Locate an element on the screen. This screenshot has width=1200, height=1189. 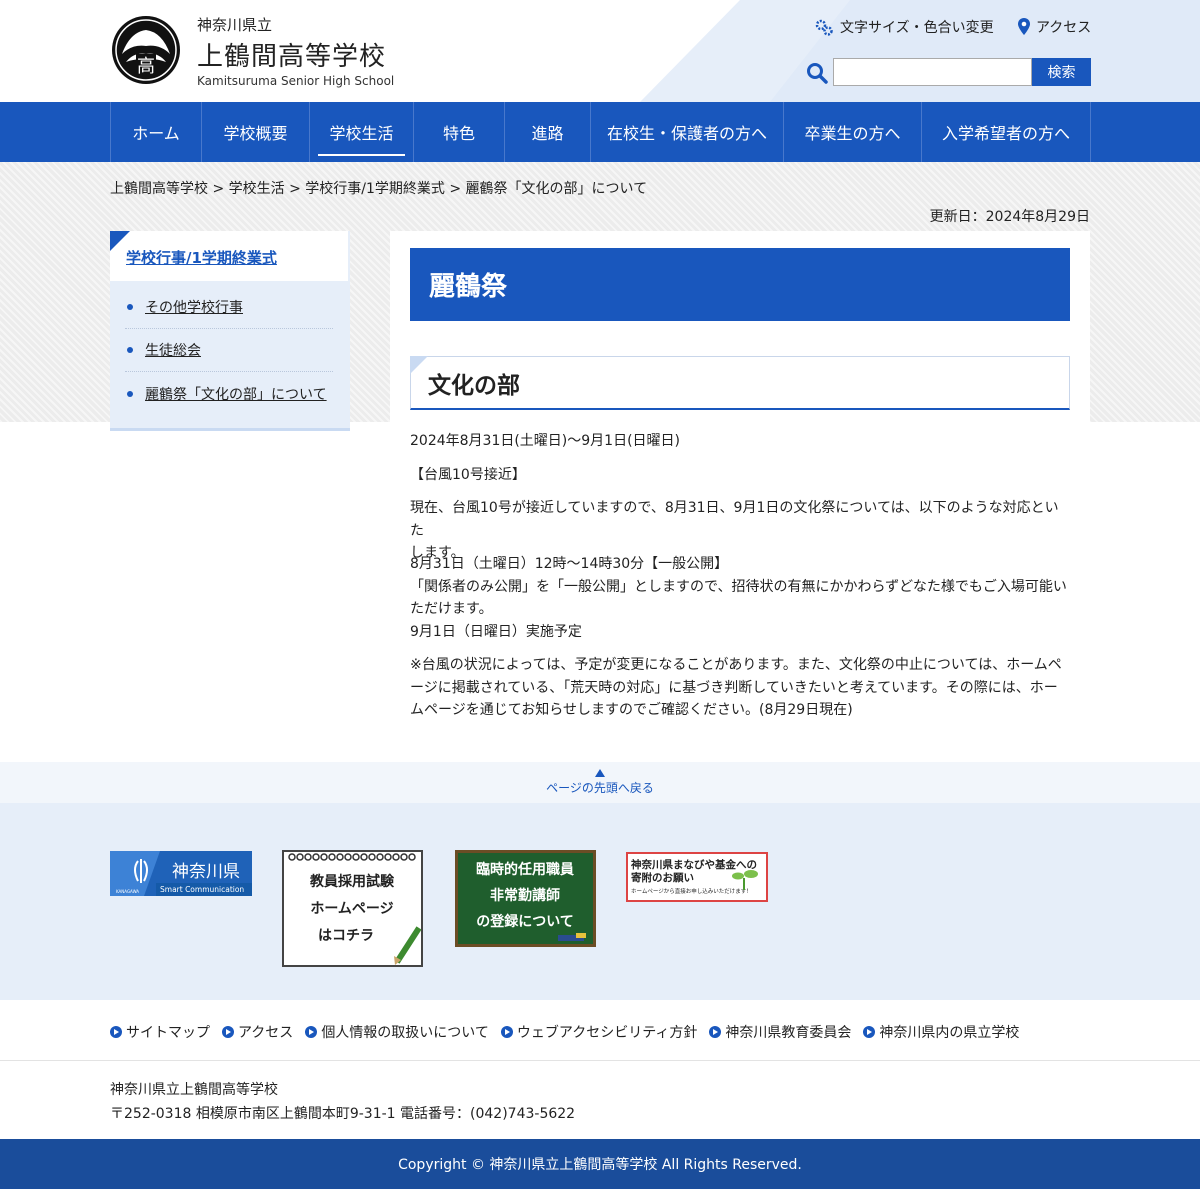
footer-link-label: ウェブアクセシビリティ方針 is located at coordinates (607, 1033).